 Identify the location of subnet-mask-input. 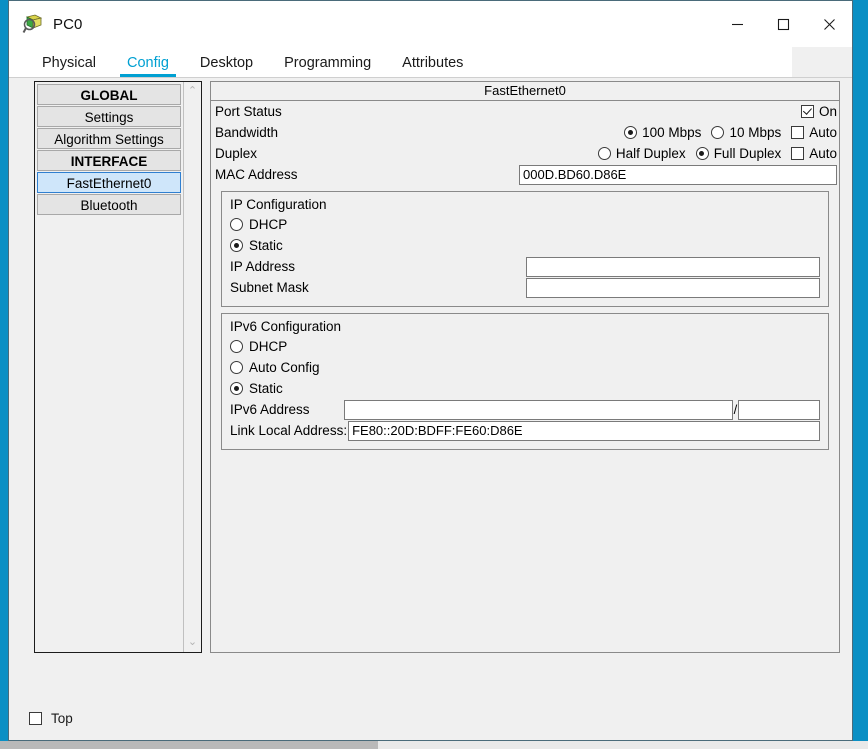
(673, 287).